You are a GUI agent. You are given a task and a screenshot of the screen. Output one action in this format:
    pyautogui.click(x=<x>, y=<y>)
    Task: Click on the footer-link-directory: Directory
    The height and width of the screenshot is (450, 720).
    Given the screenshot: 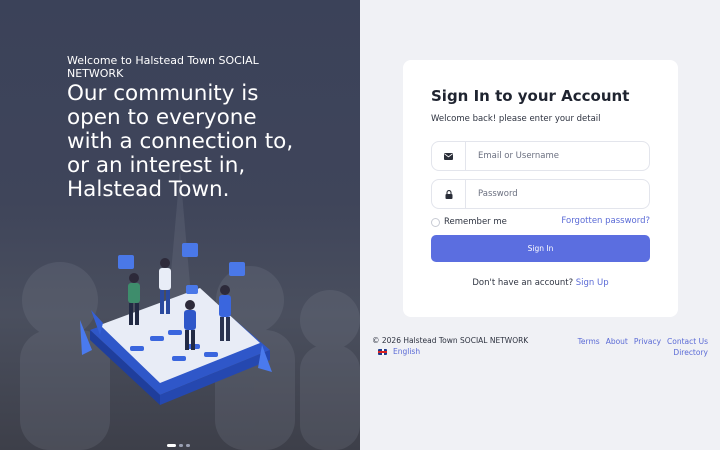 What is the action you would take?
    pyautogui.click(x=690, y=352)
    